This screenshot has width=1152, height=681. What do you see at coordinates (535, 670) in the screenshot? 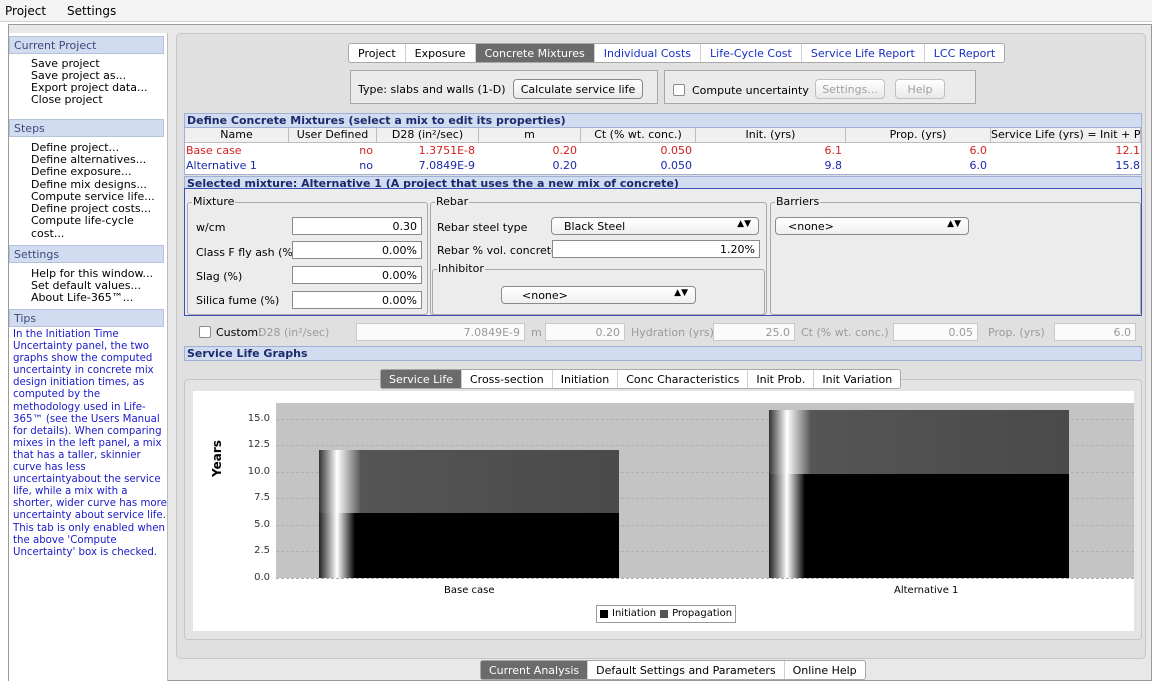
I see `tab-current-analysis: Current Analysis` at bounding box center [535, 670].